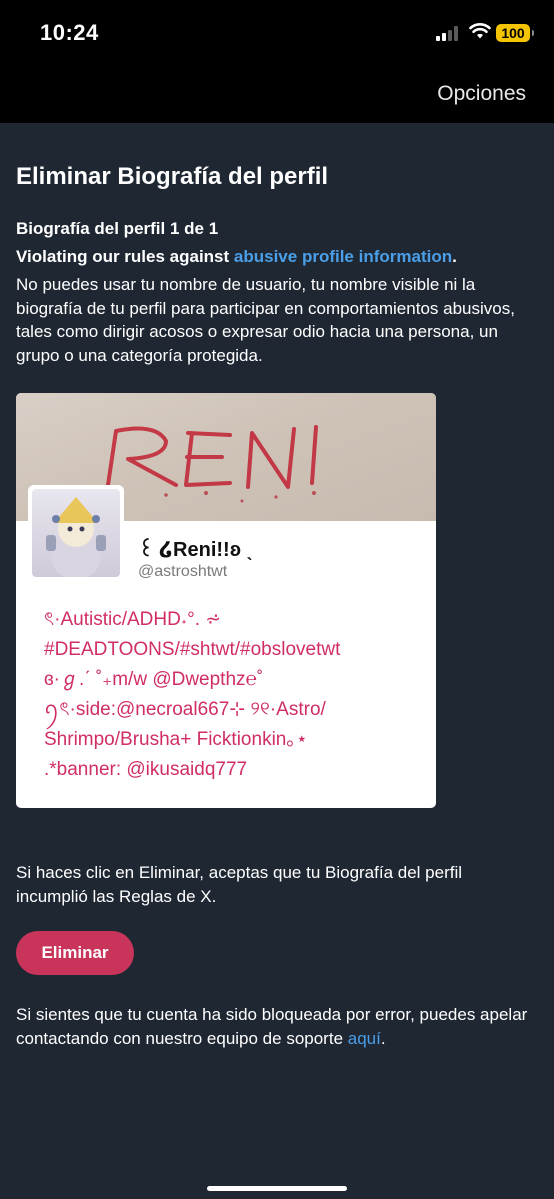  Describe the element at coordinates (515, 33) in the screenshot. I see `battery-icon: 100` at that location.